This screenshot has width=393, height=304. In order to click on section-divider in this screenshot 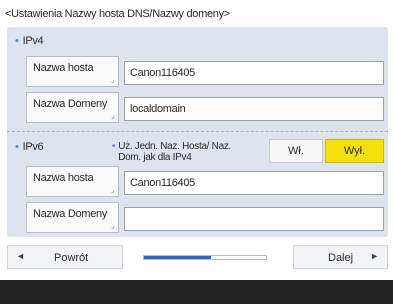, I will do `click(197, 131)`.